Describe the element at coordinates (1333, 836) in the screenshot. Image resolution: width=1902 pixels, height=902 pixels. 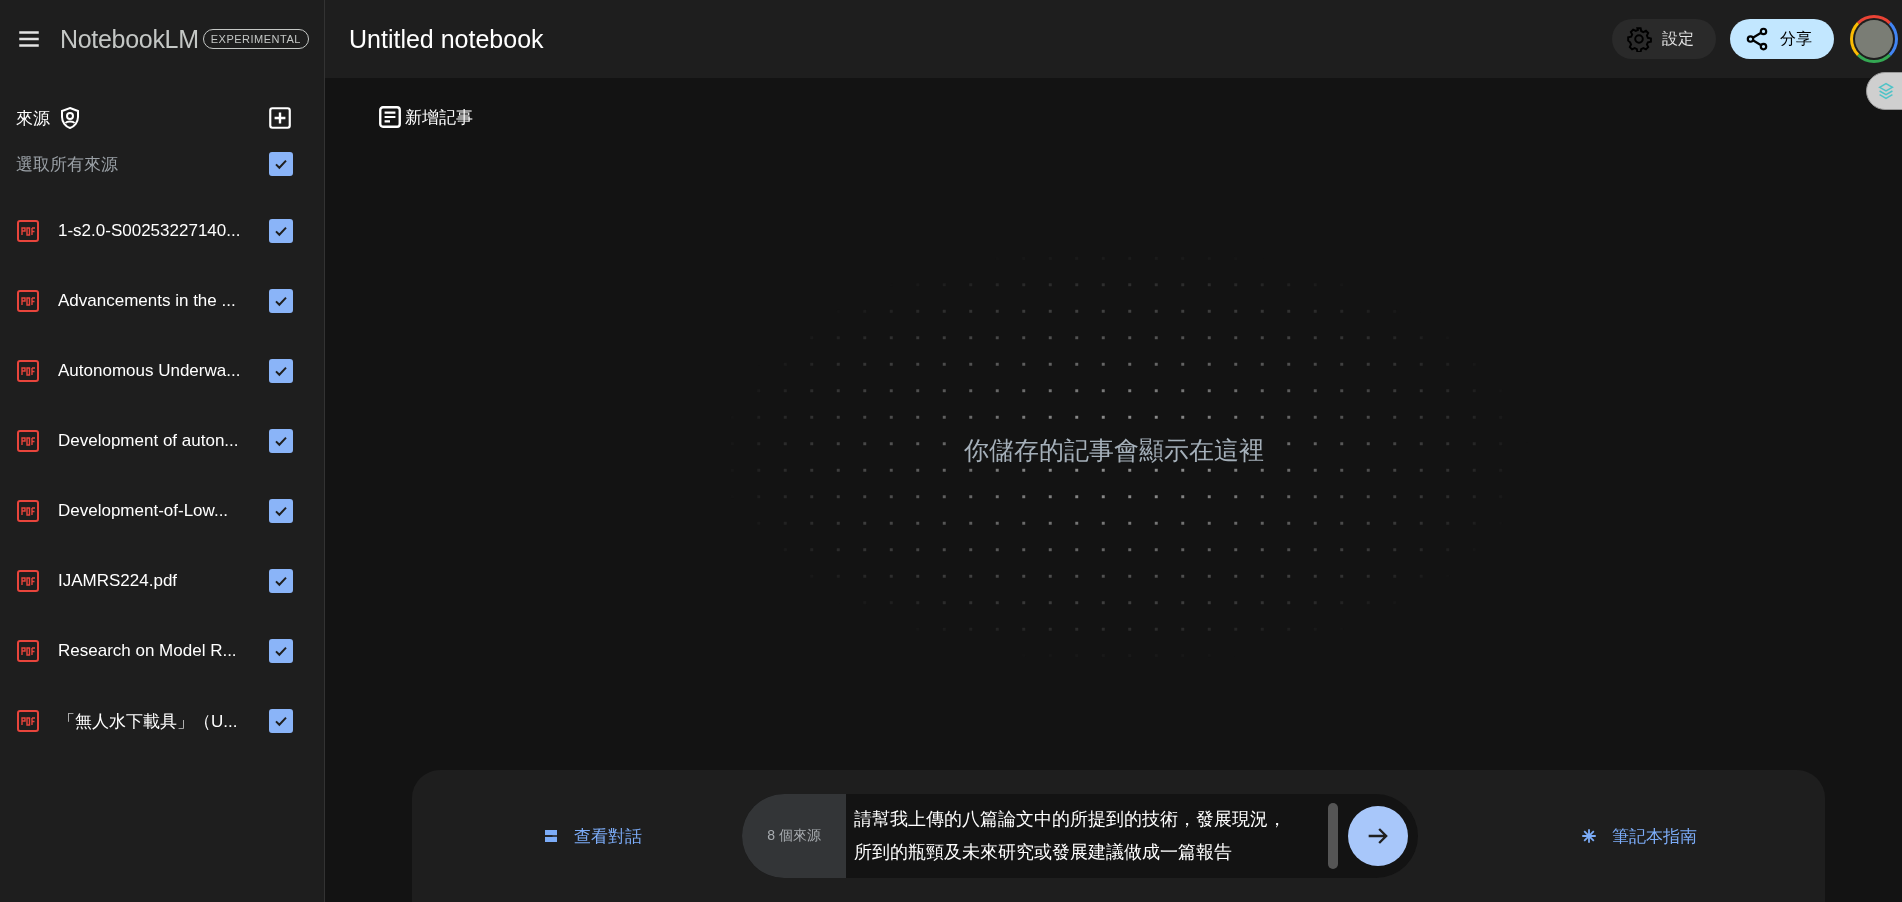
I see `scrollbar` at that location.